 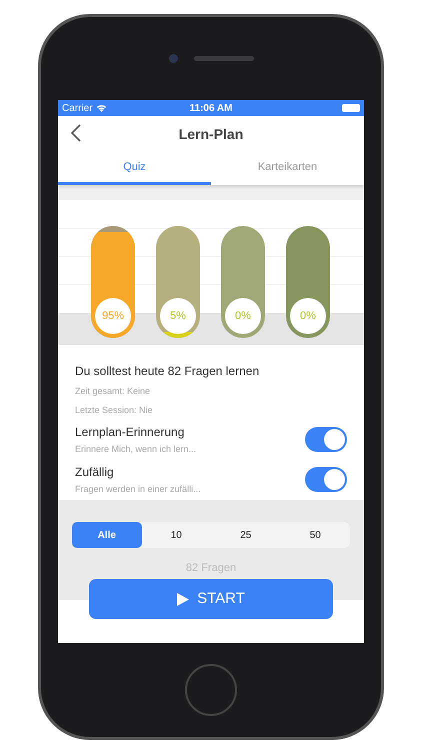 I want to click on percent-label: 5%, so click(x=178, y=316).